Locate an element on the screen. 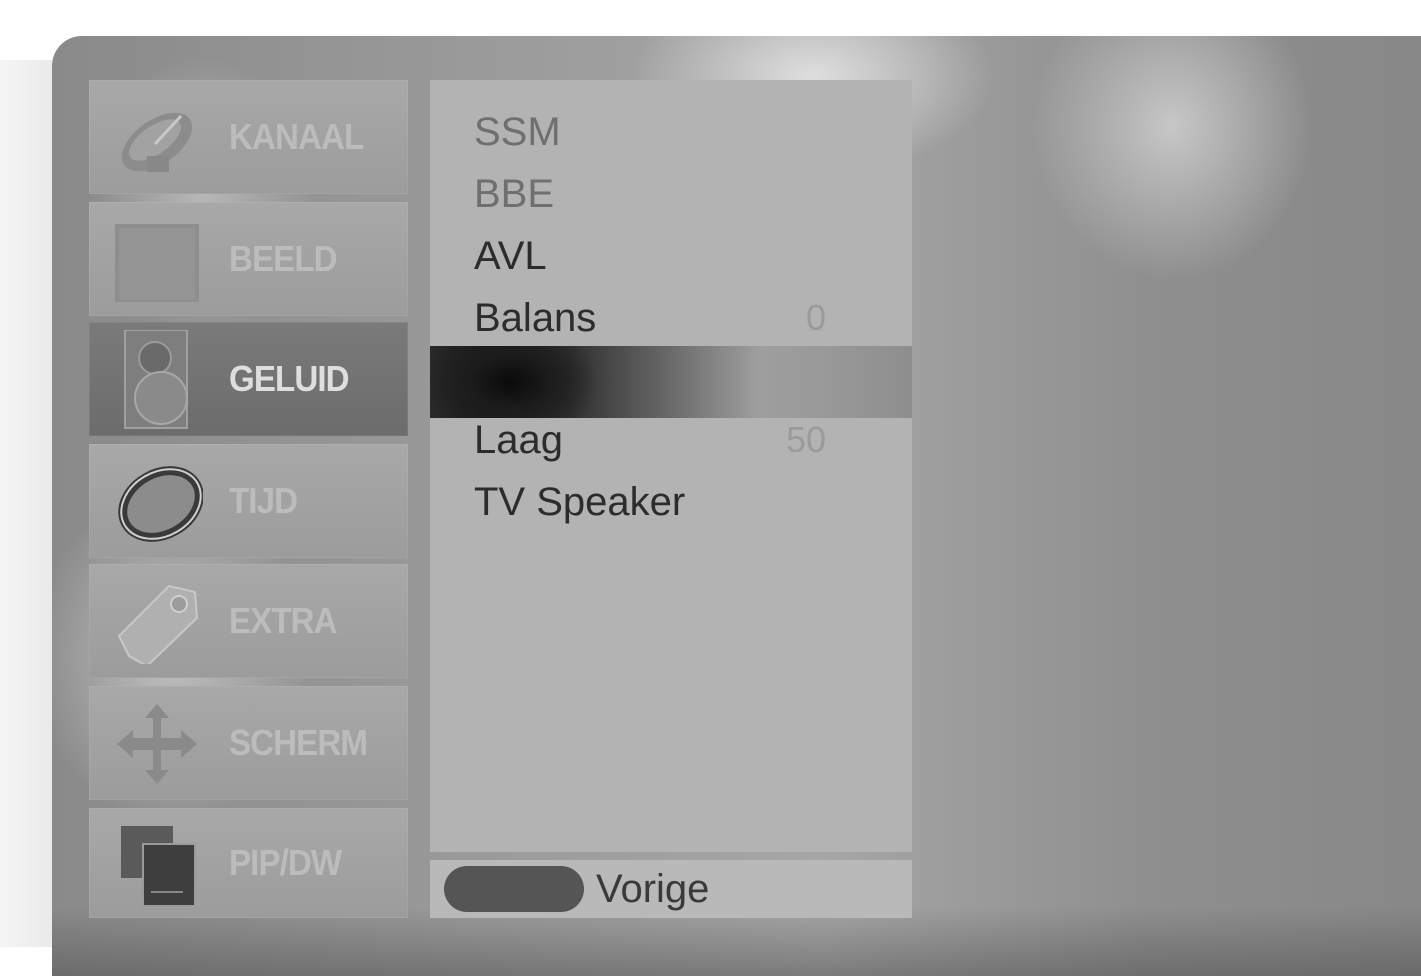 This screenshot has height=976, width=1421. menu-item-label: TV Speaker is located at coordinates (580, 502).